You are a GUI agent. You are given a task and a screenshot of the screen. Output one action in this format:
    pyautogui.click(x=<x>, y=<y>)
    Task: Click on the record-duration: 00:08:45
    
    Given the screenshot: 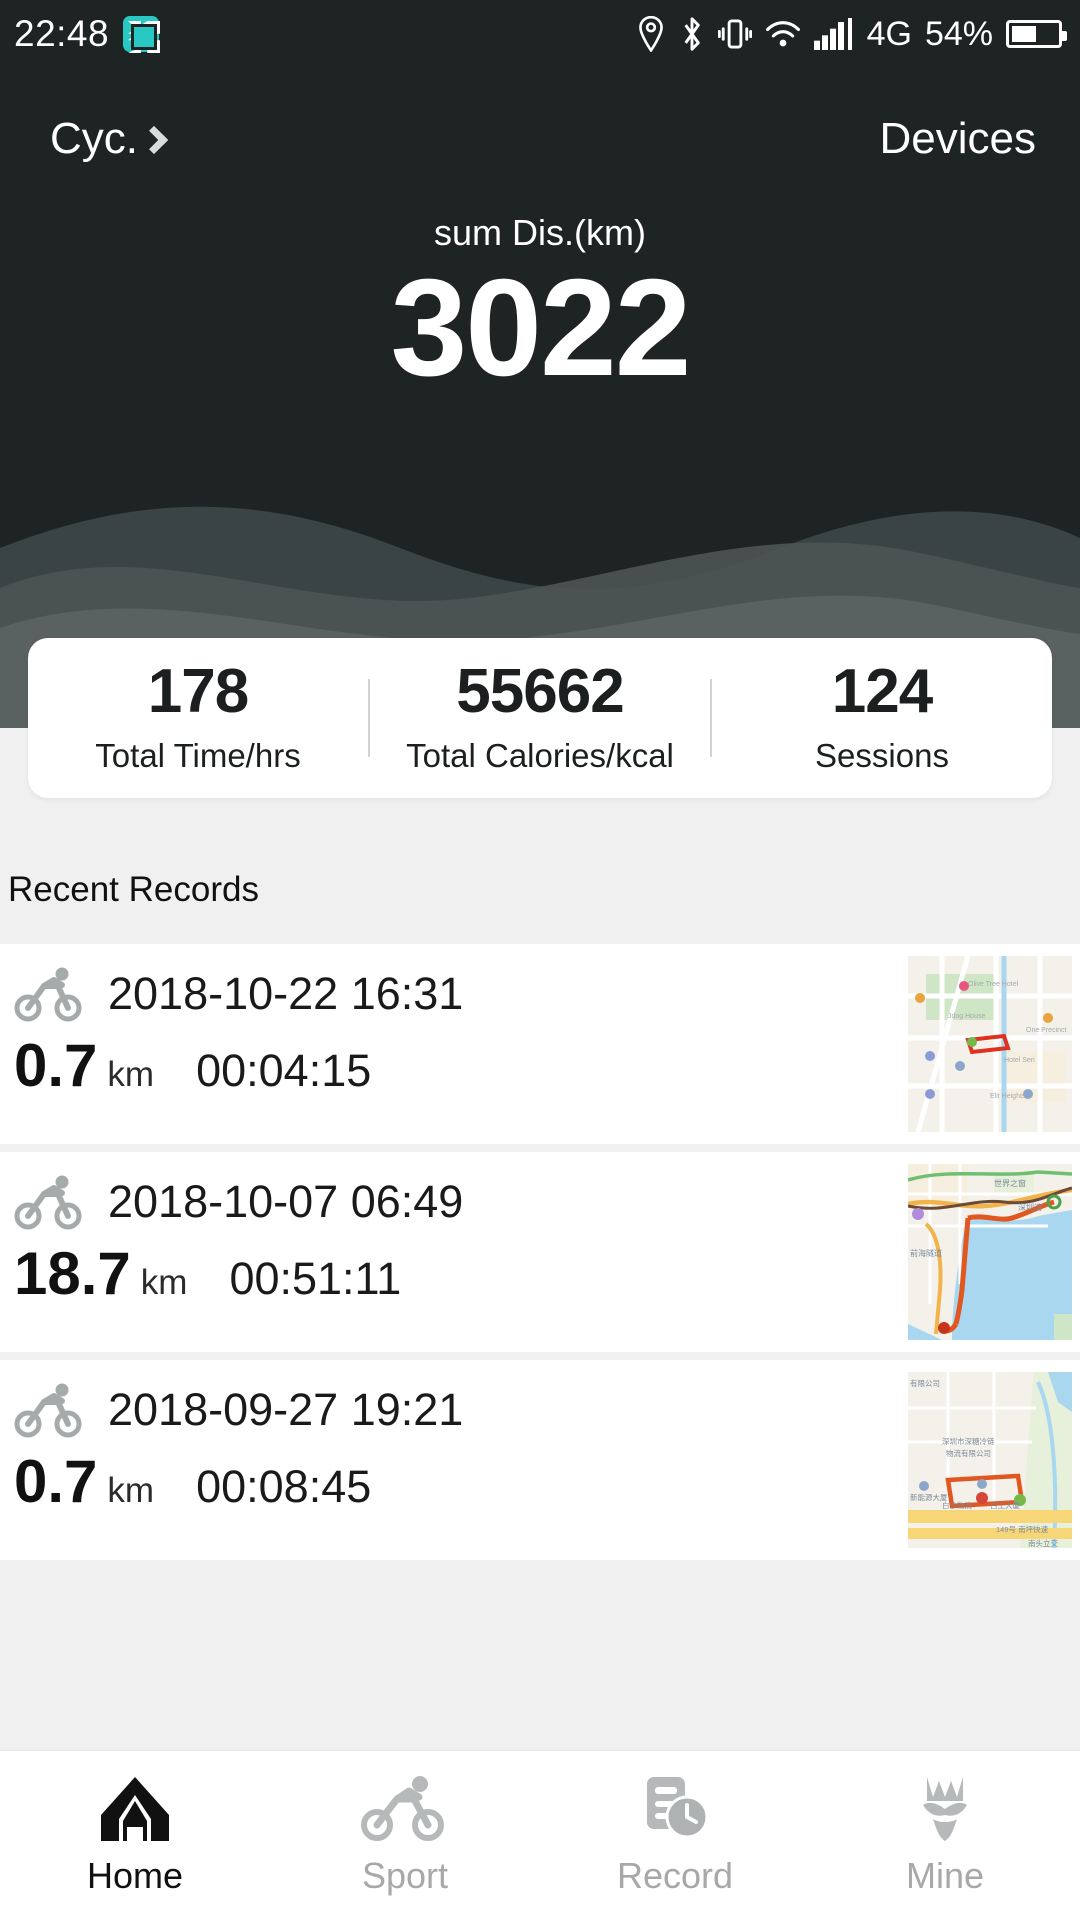 What is the action you would take?
    pyautogui.click(x=284, y=1486)
    